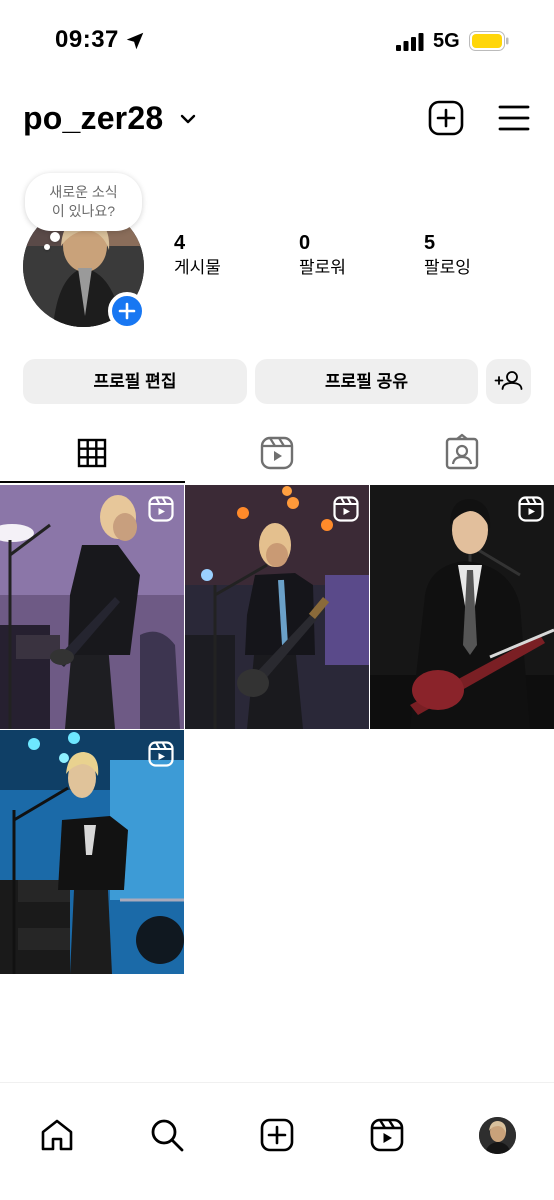  I want to click on stat-followers: 0 팔로워, so click(322, 256).